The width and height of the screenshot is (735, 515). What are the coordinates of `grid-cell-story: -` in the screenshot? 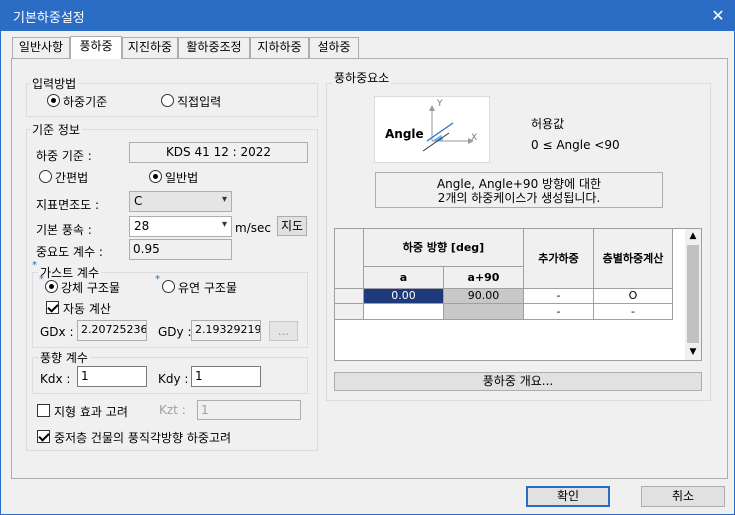 It's located at (633, 311).